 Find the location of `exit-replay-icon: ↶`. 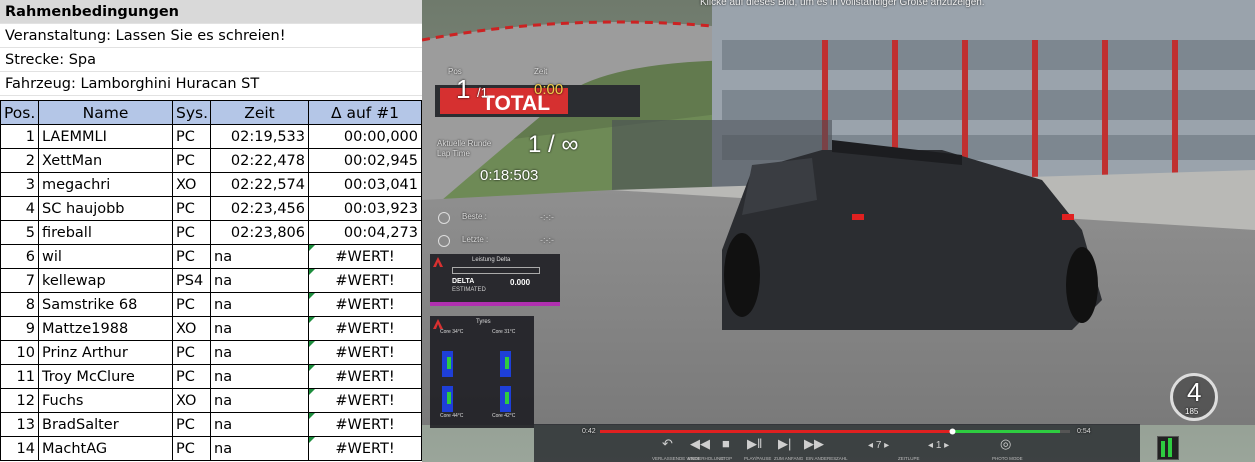

exit-replay-icon: ↶ is located at coordinates (667, 444).